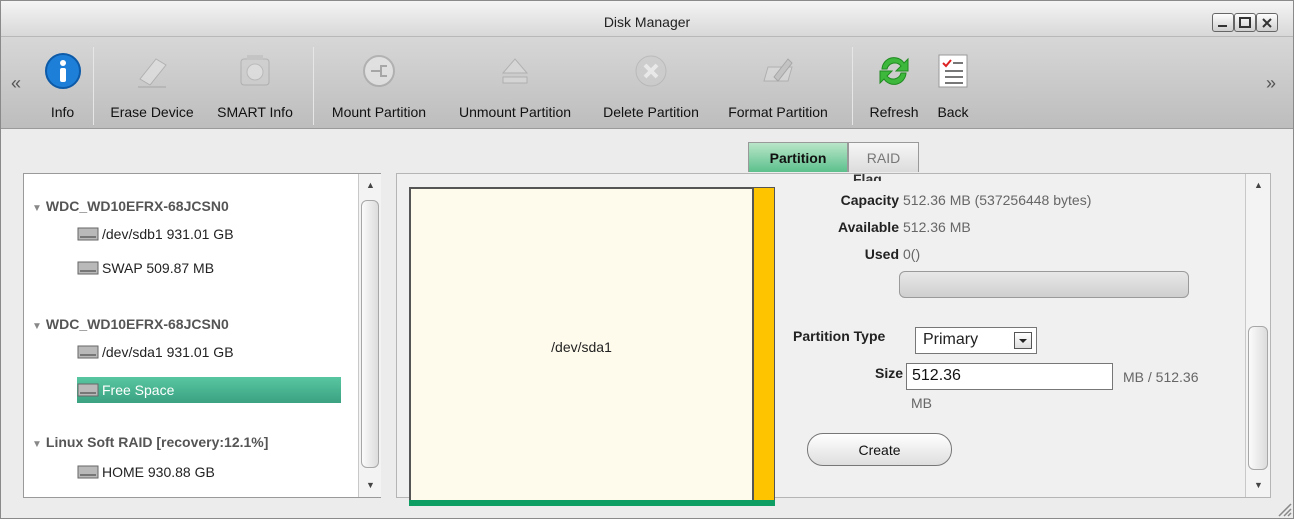 Image resolution: width=1294 pixels, height=519 pixels. Describe the element at coordinates (515, 85) in the screenshot. I see `unmount-partition-button: Unmount Partition` at that location.